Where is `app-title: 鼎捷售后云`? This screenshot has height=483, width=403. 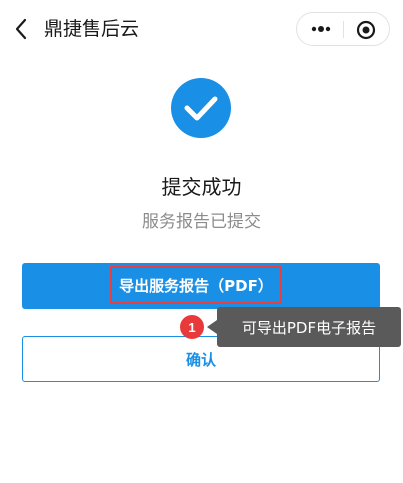 app-title: 鼎捷售后云 is located at coordinates (92, 29).